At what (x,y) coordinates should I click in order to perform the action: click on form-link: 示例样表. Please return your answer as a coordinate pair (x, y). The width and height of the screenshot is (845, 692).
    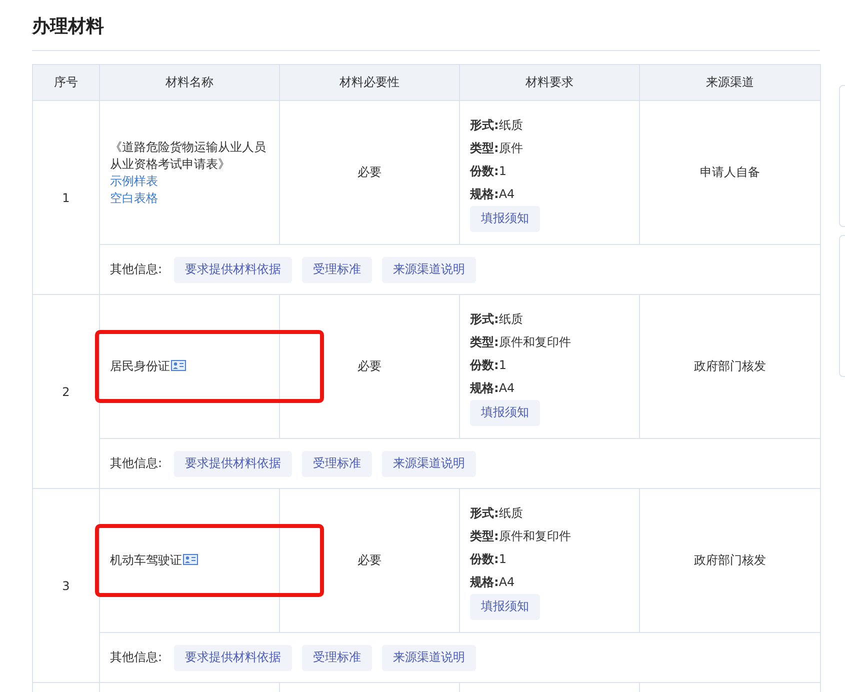
    Looking at the image, I should click on (134, 181).